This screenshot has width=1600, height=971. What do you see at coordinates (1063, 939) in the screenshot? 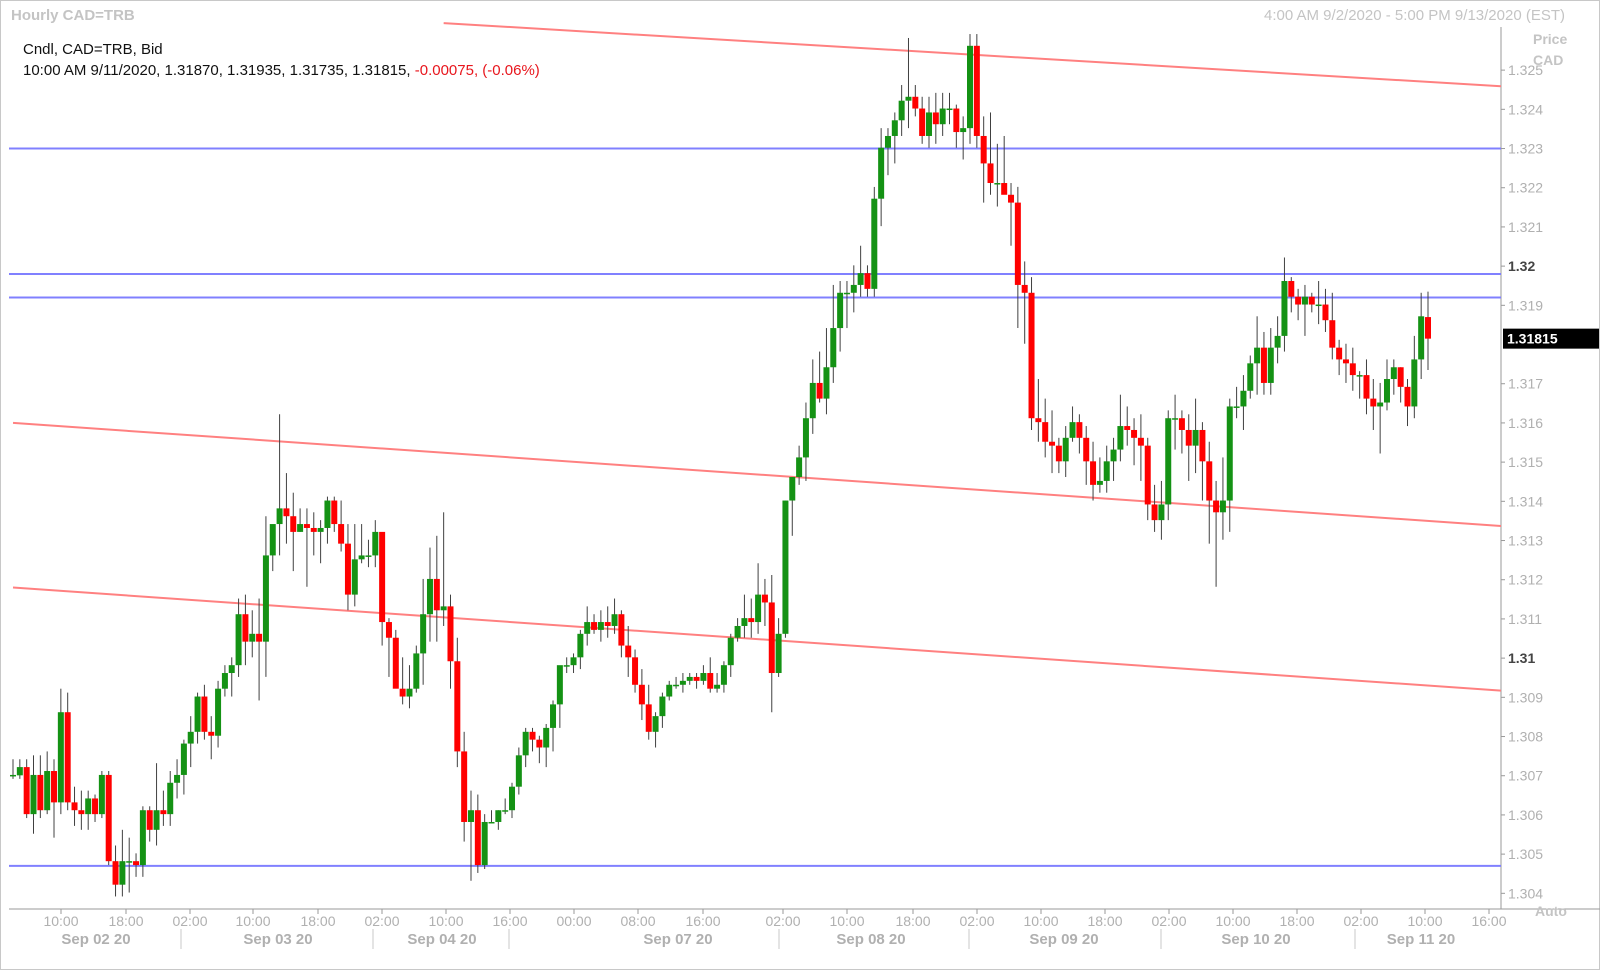
I see `date-label: Sep 09 20` at bounding box center [1063, 939].